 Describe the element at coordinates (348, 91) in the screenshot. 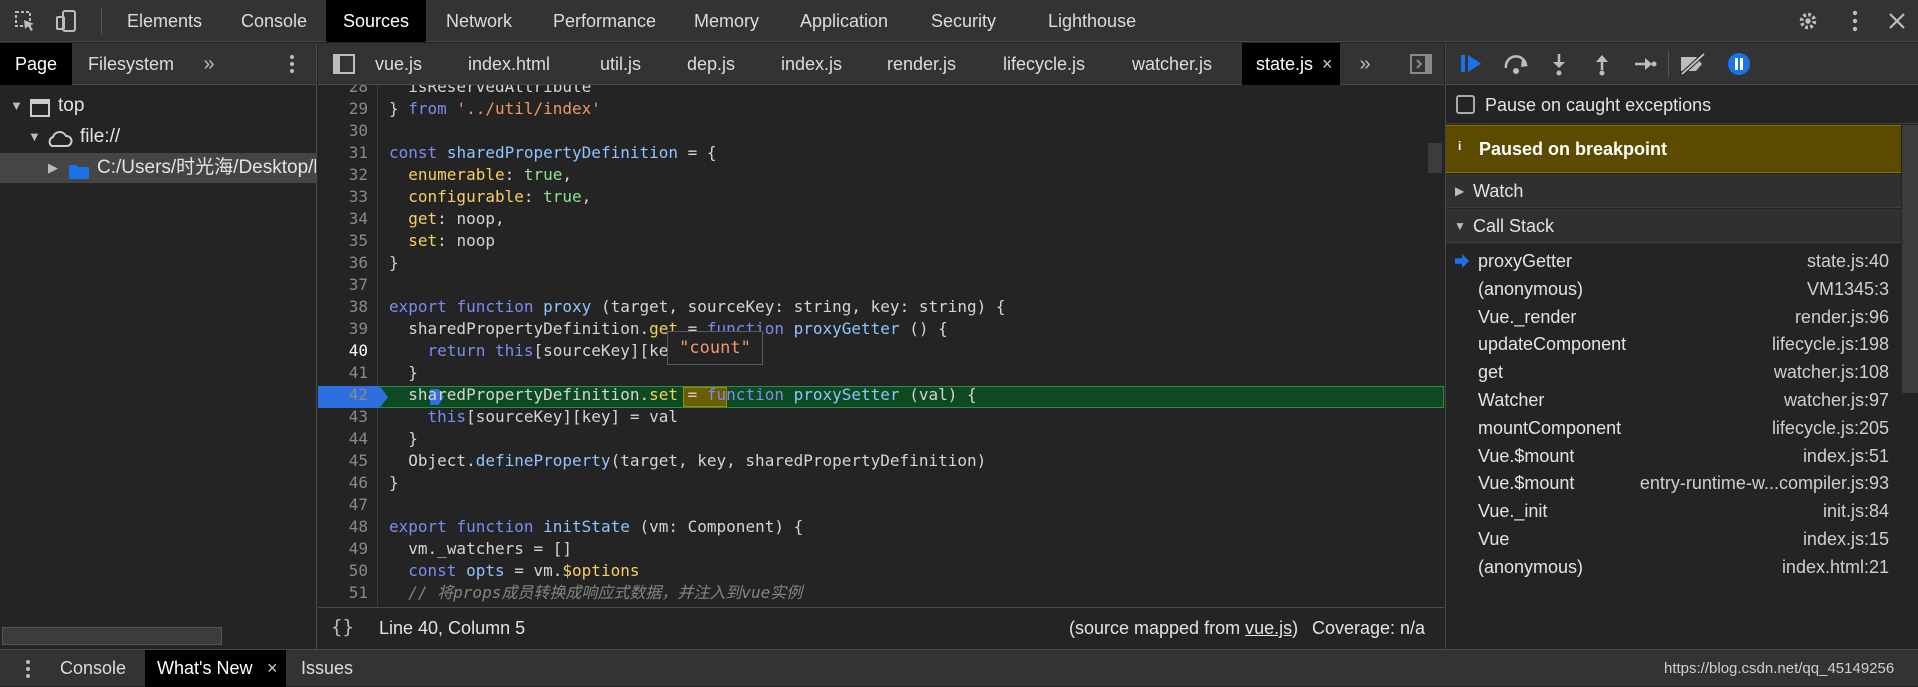

I see `line-number: 28` at that location.